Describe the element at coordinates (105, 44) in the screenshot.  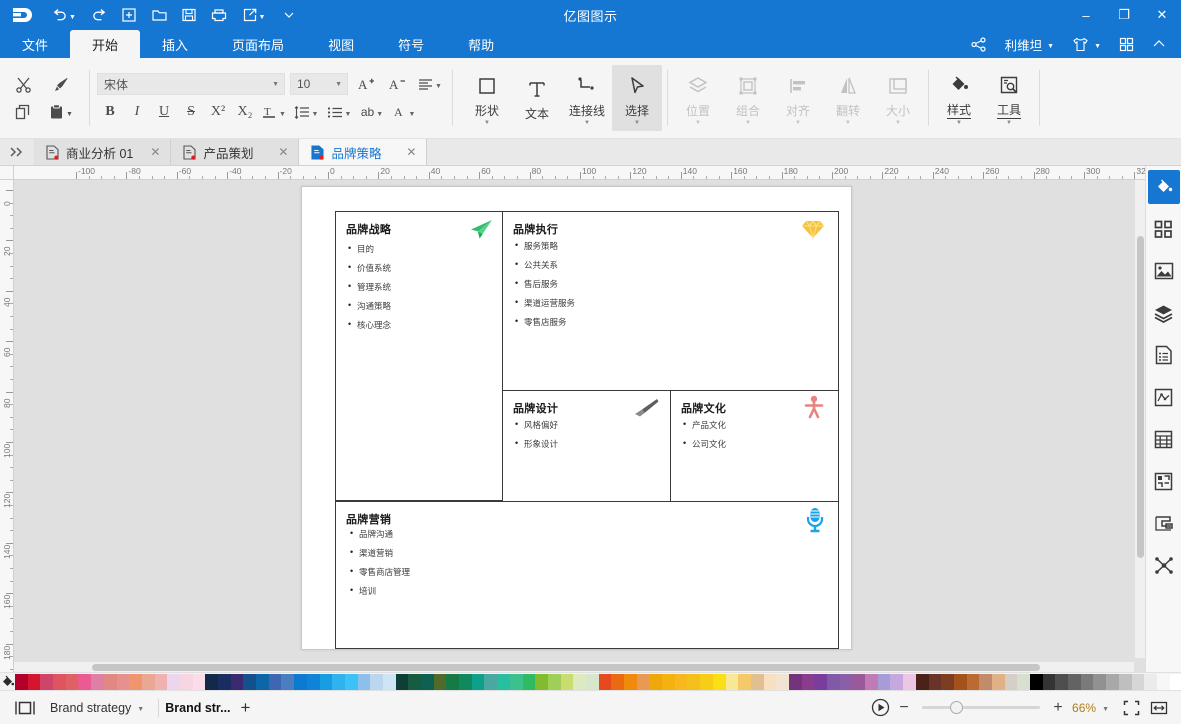
I see `menu-tab-home: 开始` at that location.